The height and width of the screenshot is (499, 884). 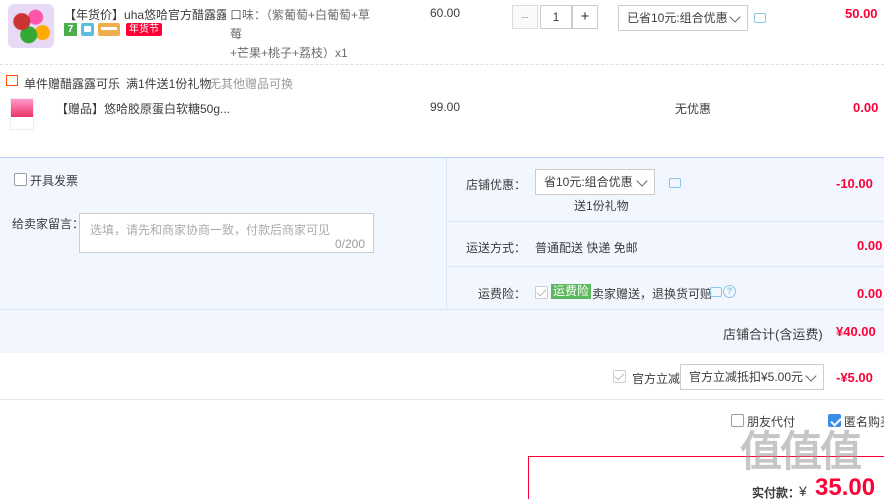 What do you see at coordinates (87, 29) in the screenshot?
I see `guarantee-icon` at bounding box center [87, 29].